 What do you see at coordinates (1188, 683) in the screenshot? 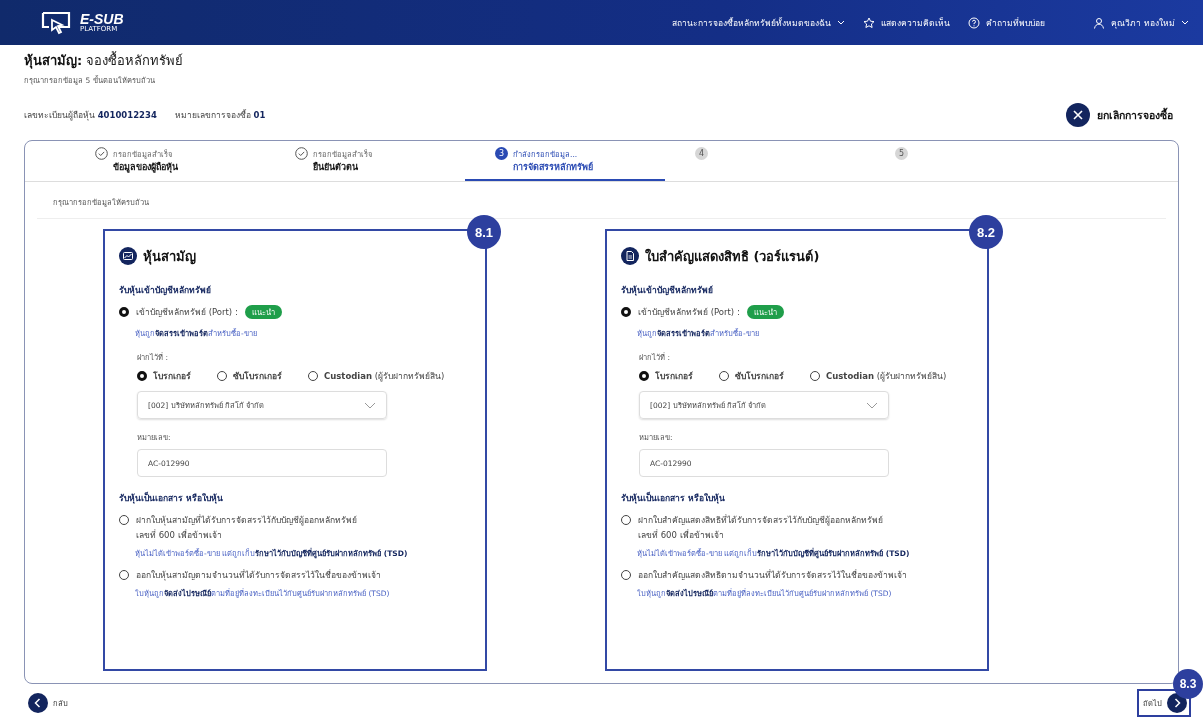
I see `annotation-marker: 8.3` at bounding box center [1188, 683].